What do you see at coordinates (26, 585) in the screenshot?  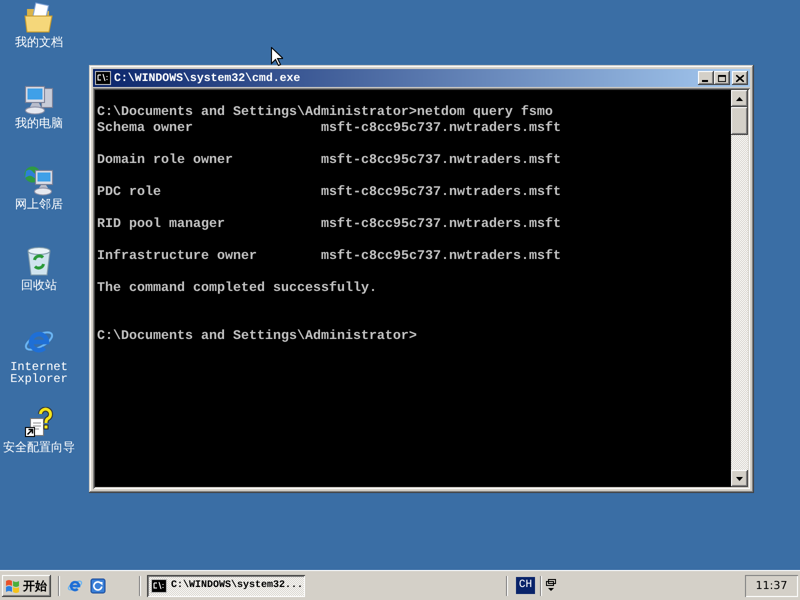 I see `start-button: 开始` at bounding box center [26, 585].